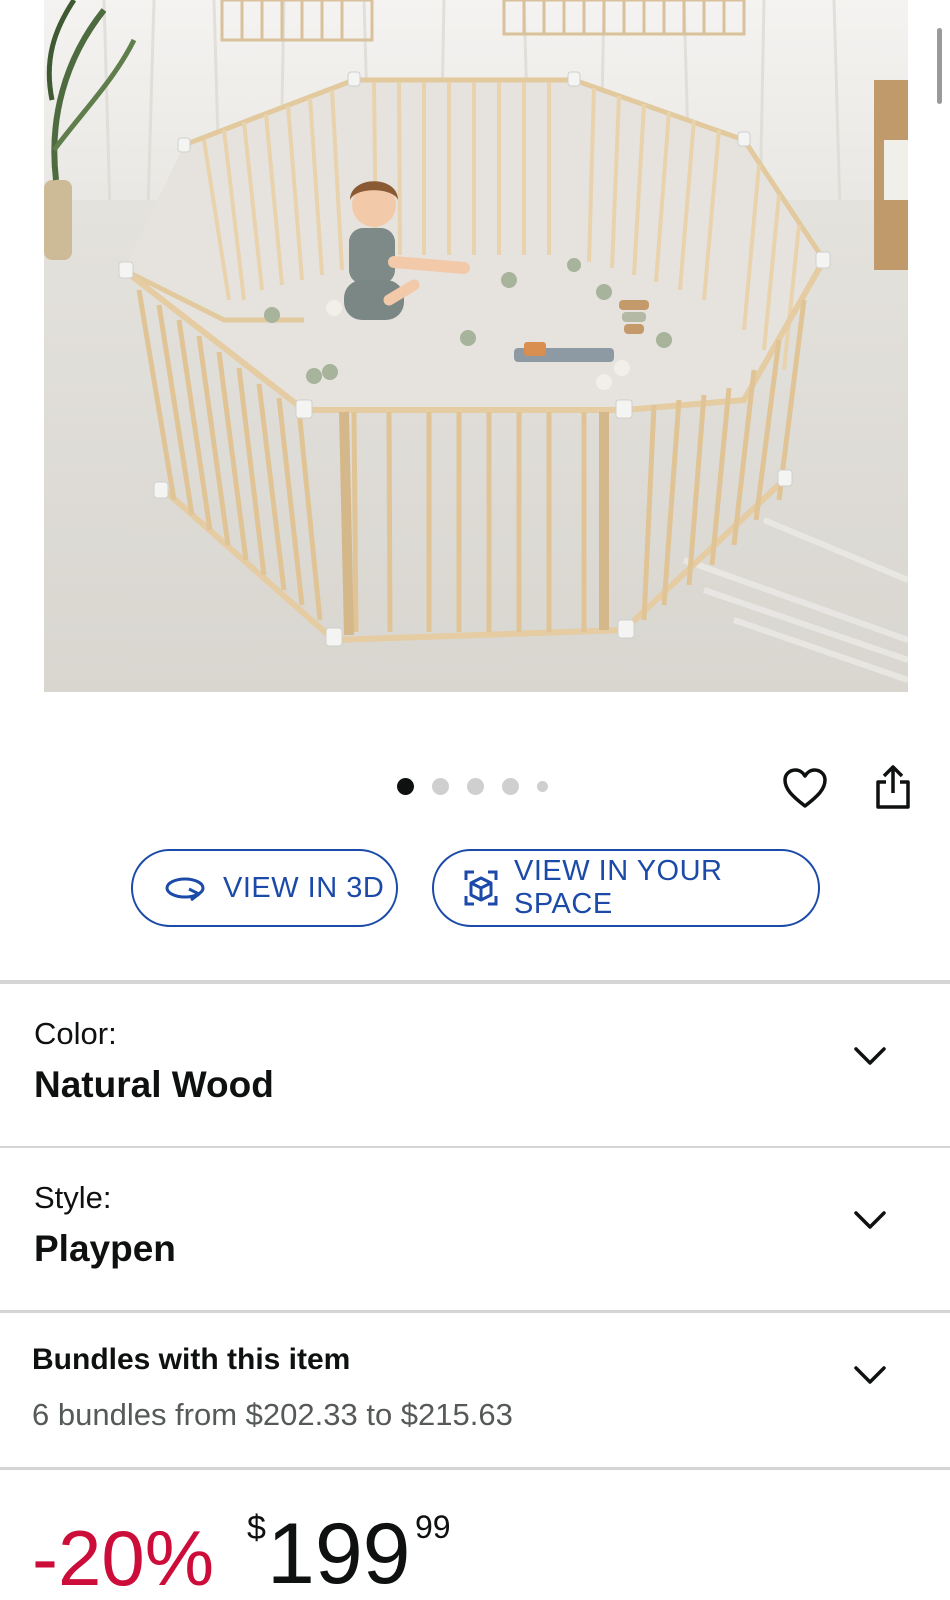 This screenshot has width=950, height=1600. Describe the element at coordinates (272, 1414) in the screenshot. I see `bundles-subtitle: 6 bundles from $202.33 to $215.63` at that location.